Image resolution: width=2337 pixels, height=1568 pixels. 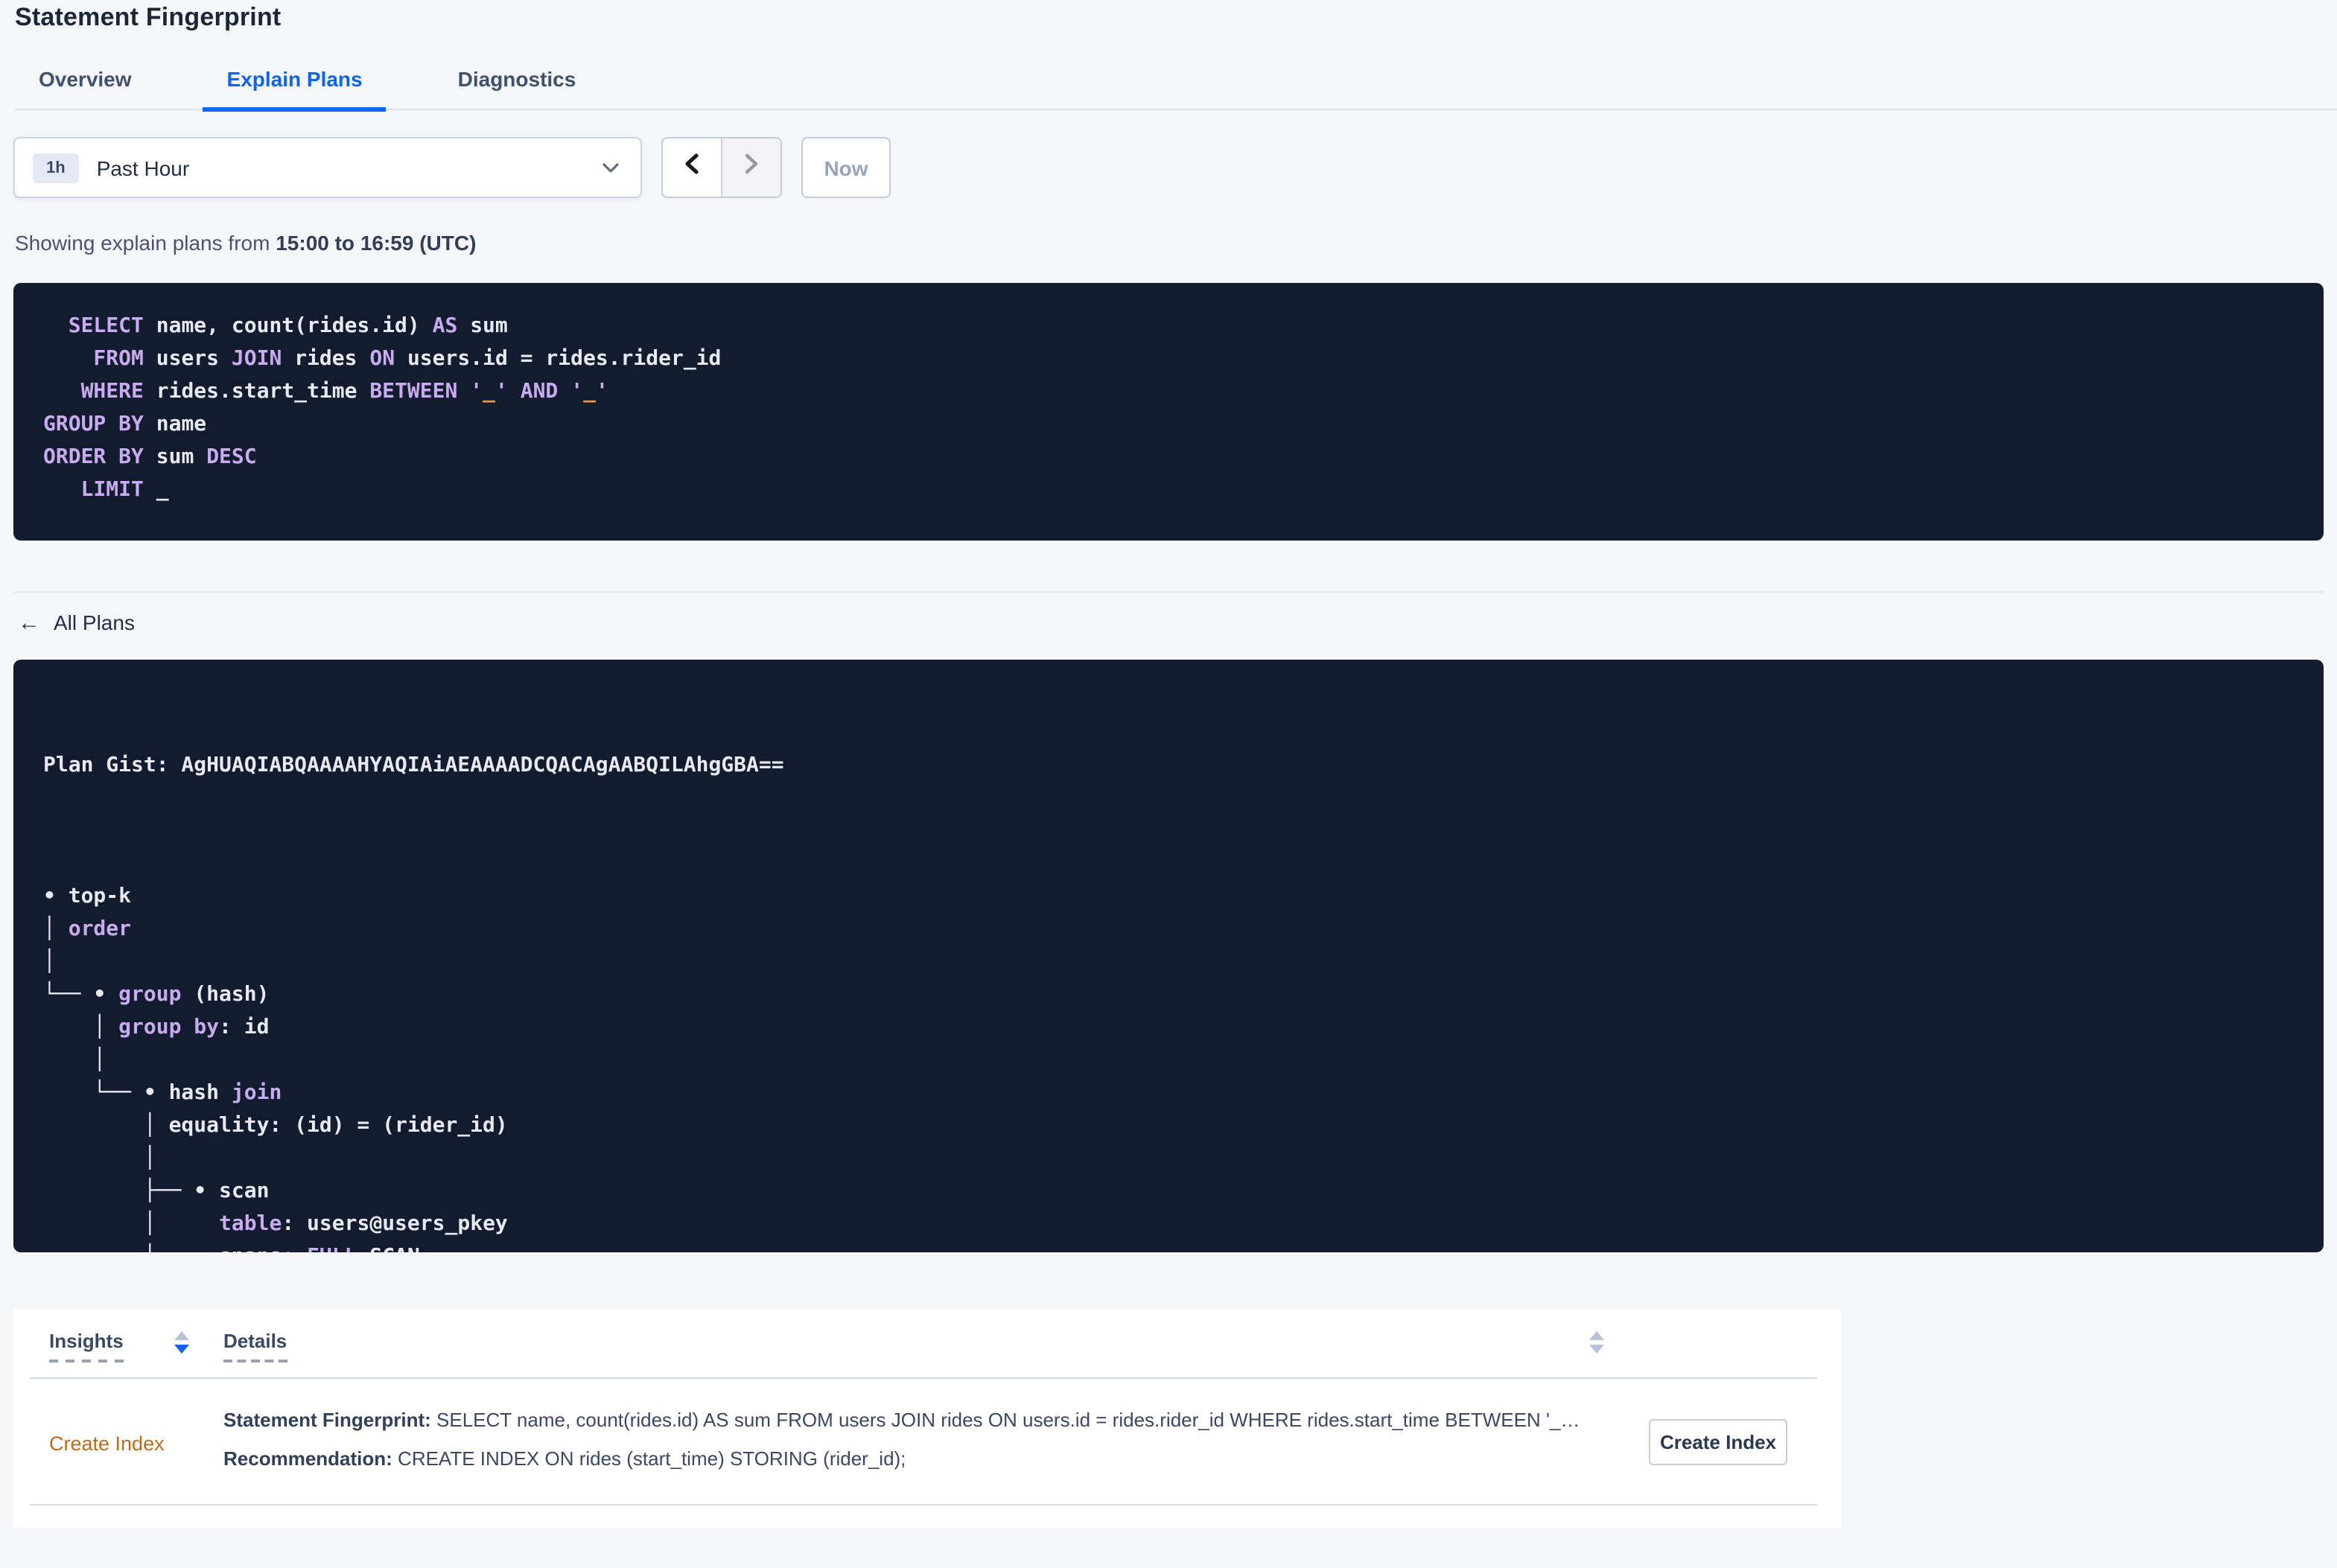 I want to click on row-divider, so click(x=923, y=1504).